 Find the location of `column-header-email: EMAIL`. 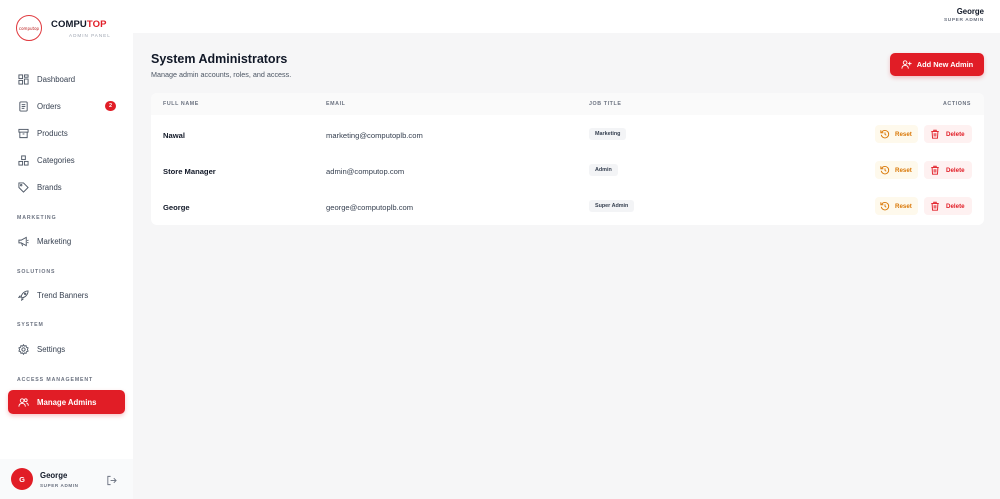

column-header-email: EMAIL is located at coordinates (336, 104).